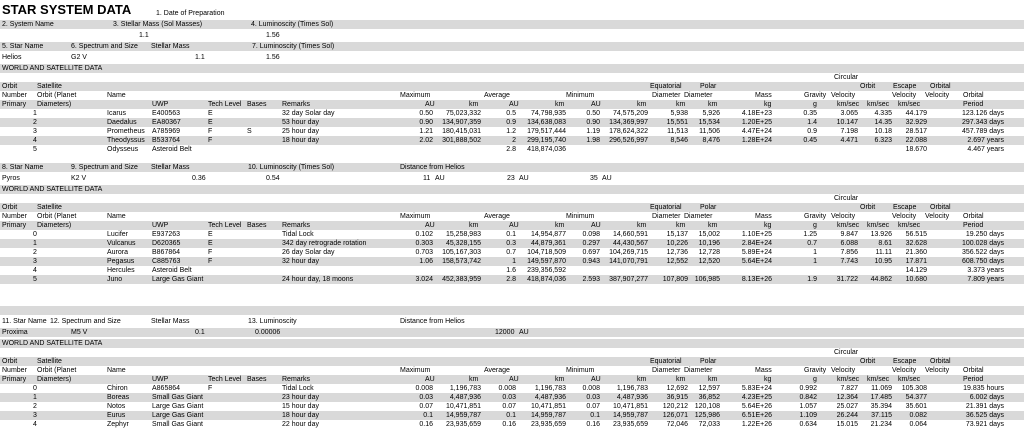  Describe the element at coordinates (461, 122) in the screenshot. I see `table-cell: 134,907,359` at that location.